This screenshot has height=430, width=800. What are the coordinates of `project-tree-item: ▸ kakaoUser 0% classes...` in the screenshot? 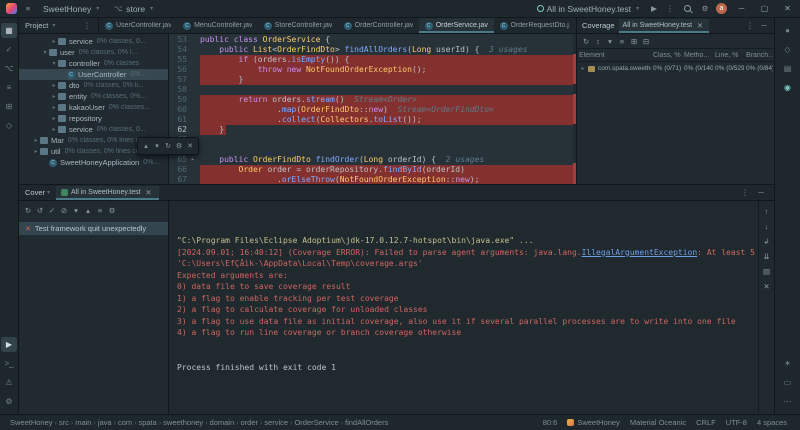 It's located at (93, 107).